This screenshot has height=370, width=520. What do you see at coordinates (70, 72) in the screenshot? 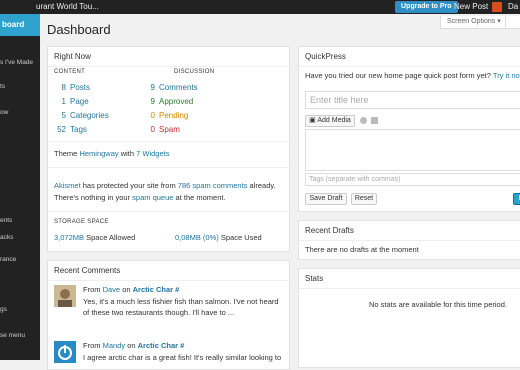
I see `content-label: CONTENT` at bounding box center [70, 72].